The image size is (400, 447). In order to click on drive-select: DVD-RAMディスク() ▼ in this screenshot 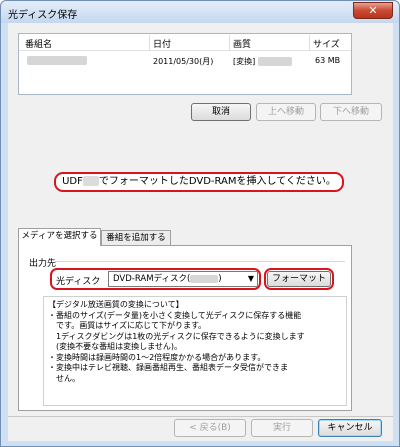, I will do `click(183, 279)`.